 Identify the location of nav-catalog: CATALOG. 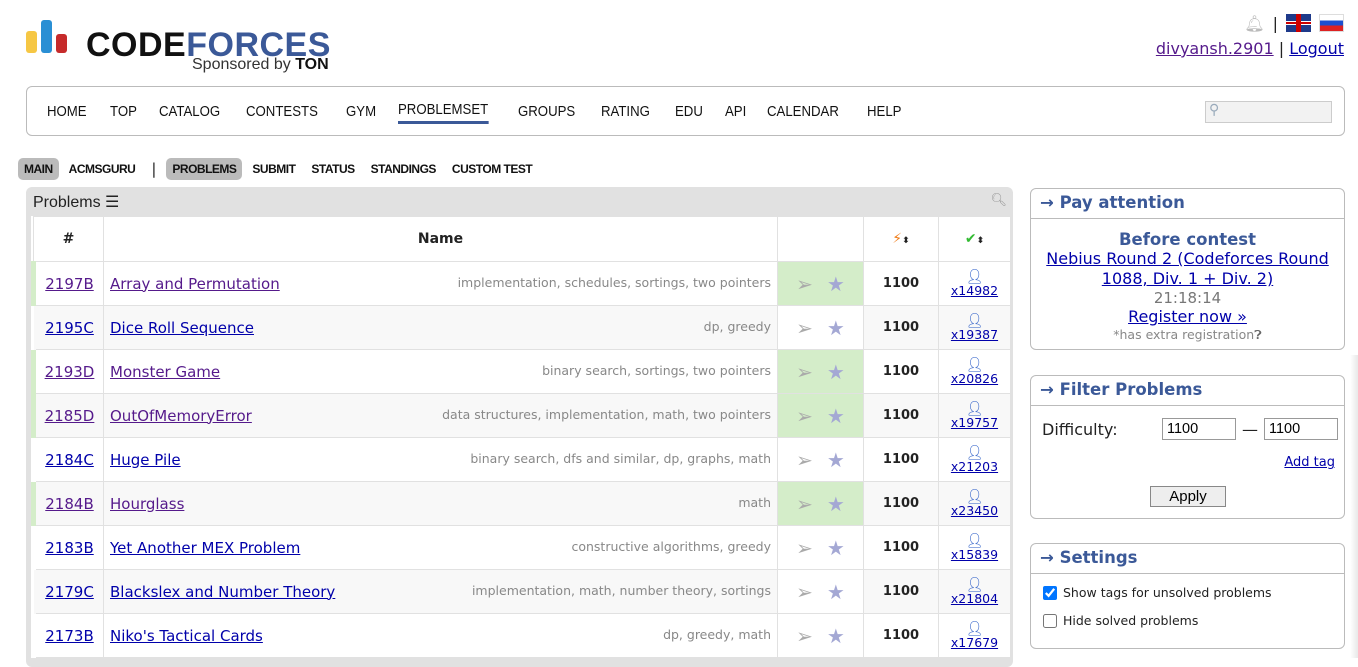
(189, 111).